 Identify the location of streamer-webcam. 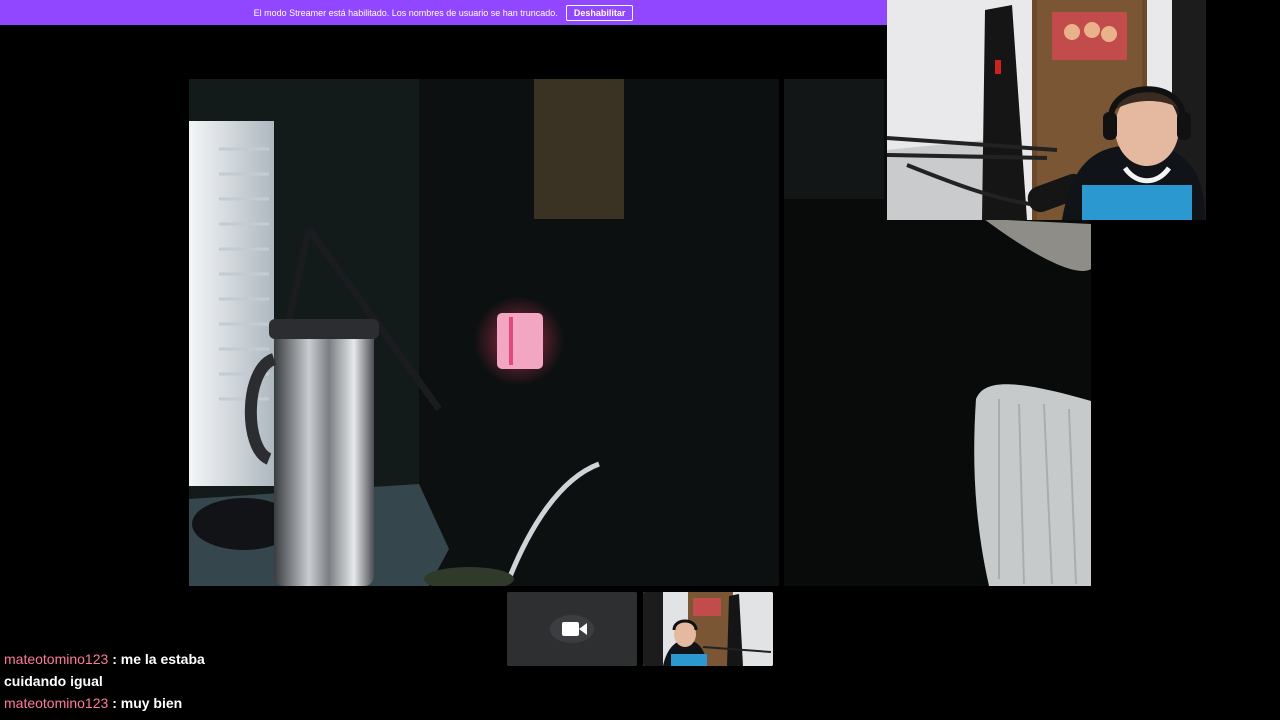
(1046, 110).